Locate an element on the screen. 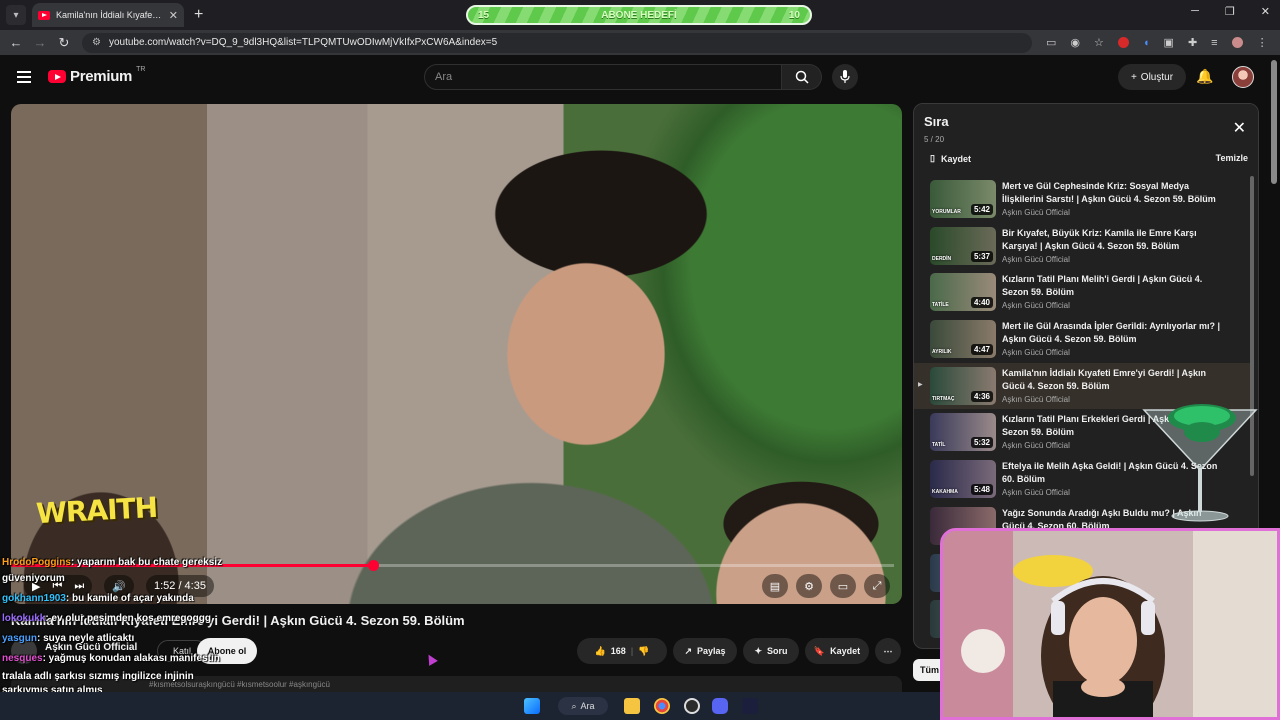 This screenshot has width=1280, height=720. like-button: 👍 168 is located at coordinates (610, 651).